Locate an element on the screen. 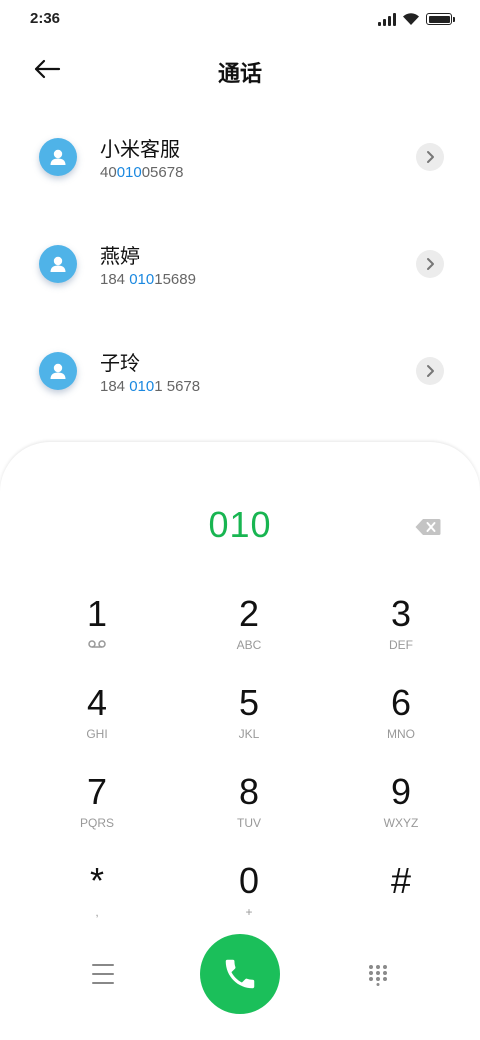 The image size is (480, 1040). key-digit: # is located at coordinates (401, 880).